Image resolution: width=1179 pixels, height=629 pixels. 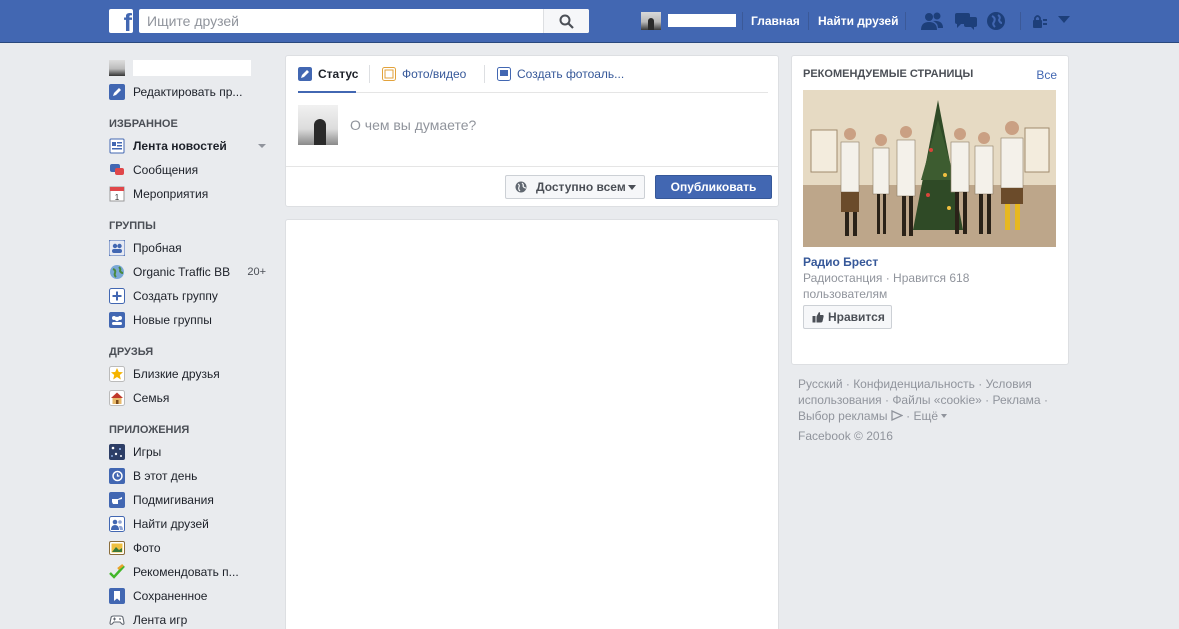 I want to click on publish-button: Опубликовать, so click(x=713, y=187).